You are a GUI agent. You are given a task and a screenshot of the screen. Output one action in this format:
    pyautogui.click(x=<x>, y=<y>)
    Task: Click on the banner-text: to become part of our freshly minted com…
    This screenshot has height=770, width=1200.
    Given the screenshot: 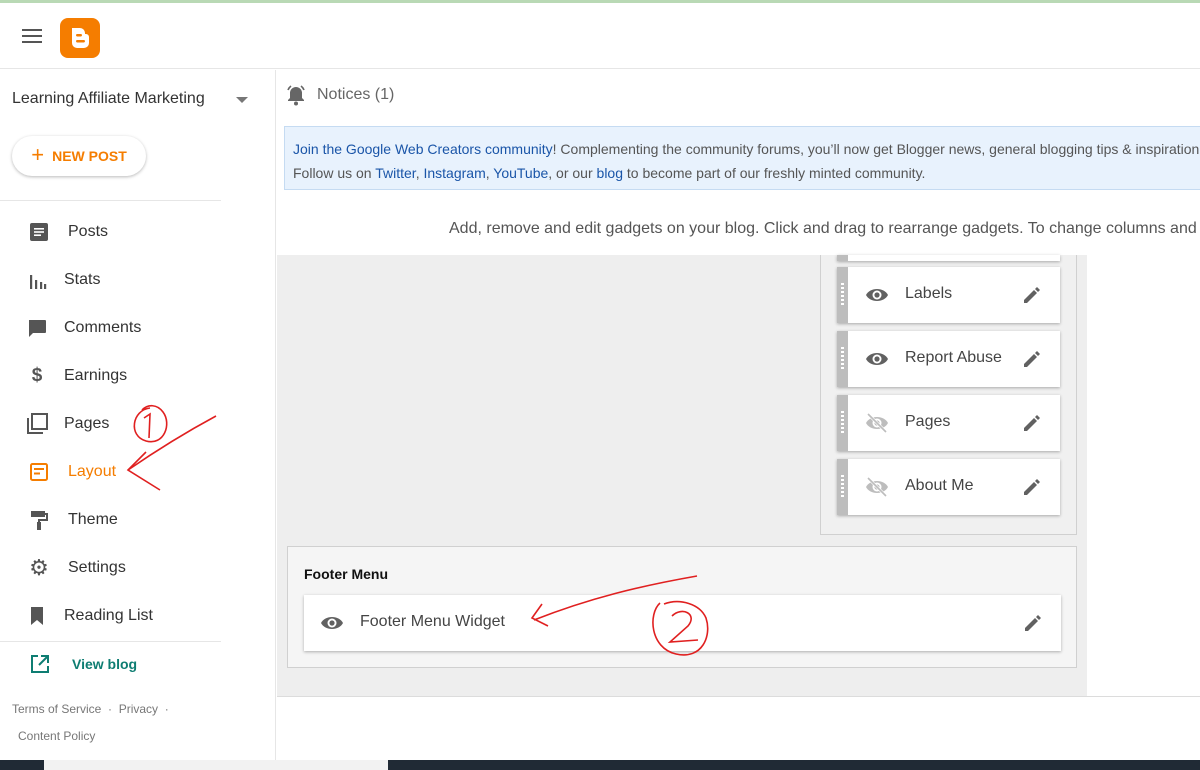 What is the action you would take?
    pyautogui.click(x=774, y=173)
    